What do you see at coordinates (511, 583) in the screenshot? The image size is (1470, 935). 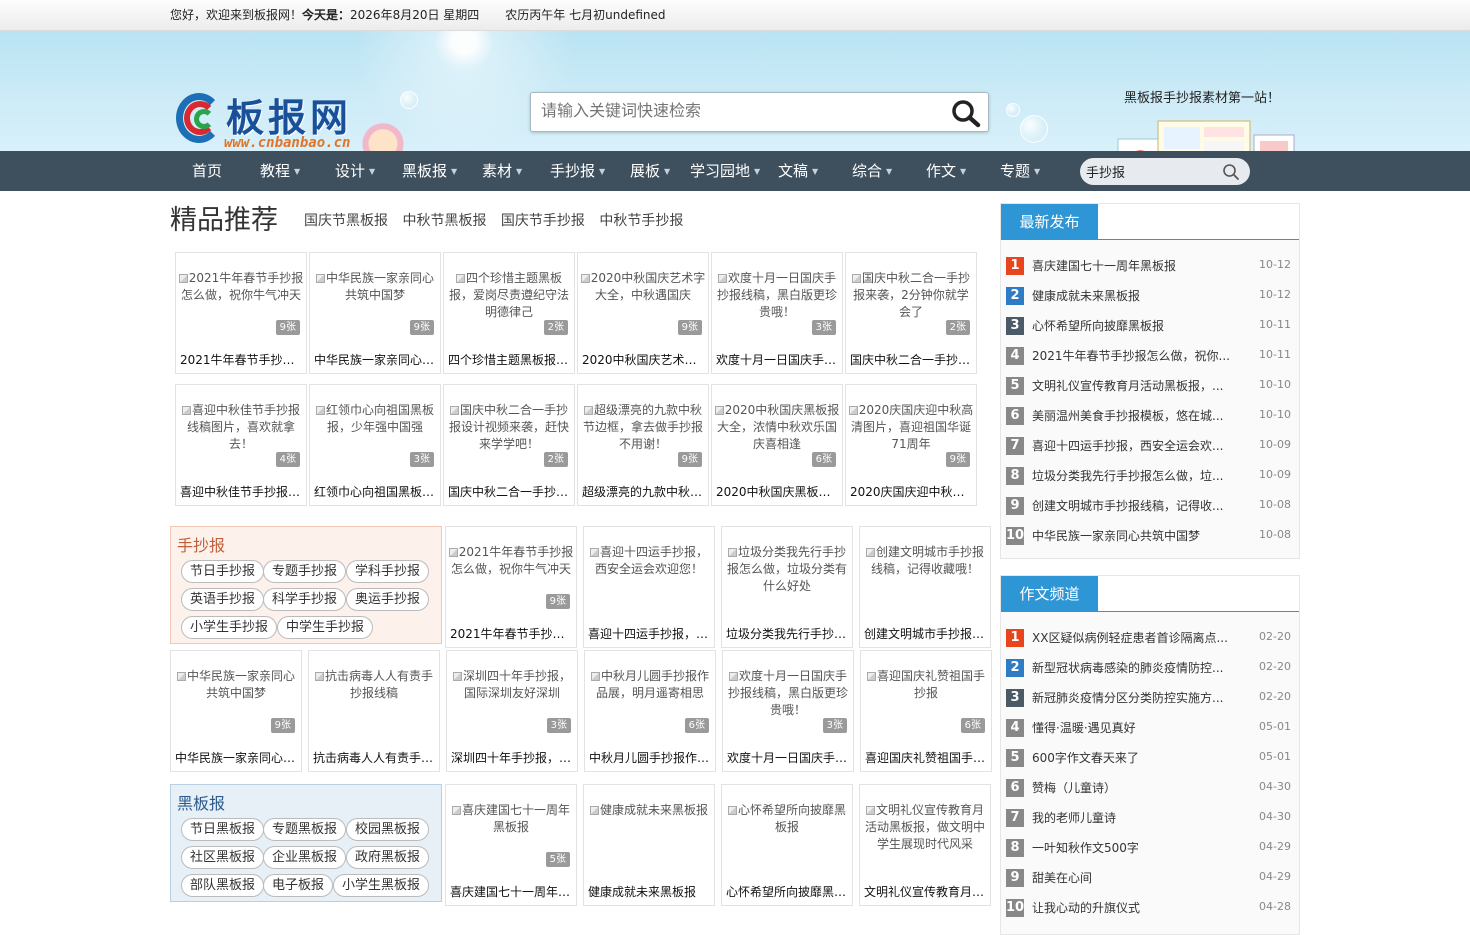 I see `thumbnail-image: 2021牛年春节手抄报怎么做，祝你牛气冲天` at bounding box center [511, 583].